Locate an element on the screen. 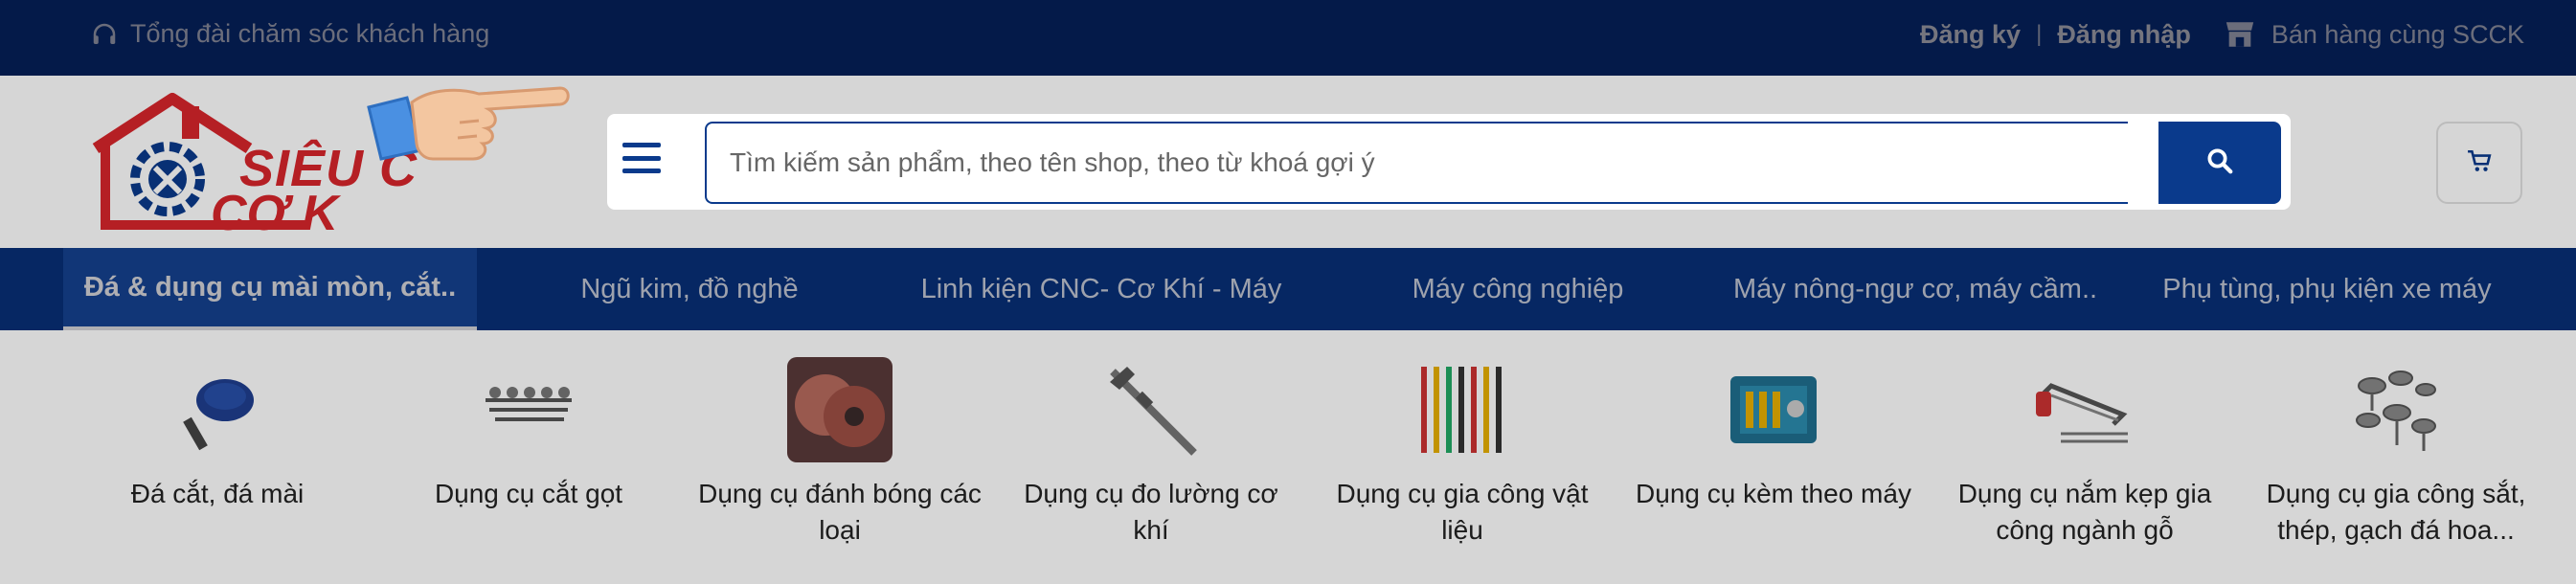  subcategory-item: Dụng cụ đo lường cơ khí is located at coordinates (1151, 453).